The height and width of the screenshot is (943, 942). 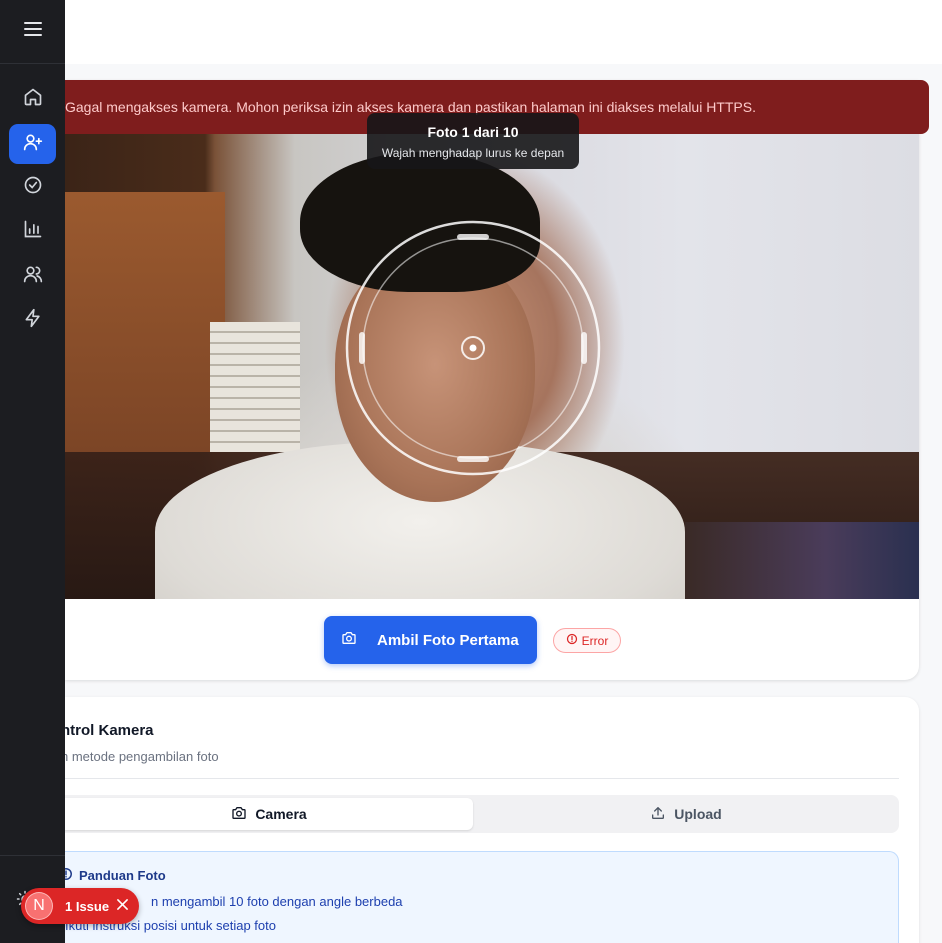 I want to click on tab-upload: Upload, so click(x=686, y=814).